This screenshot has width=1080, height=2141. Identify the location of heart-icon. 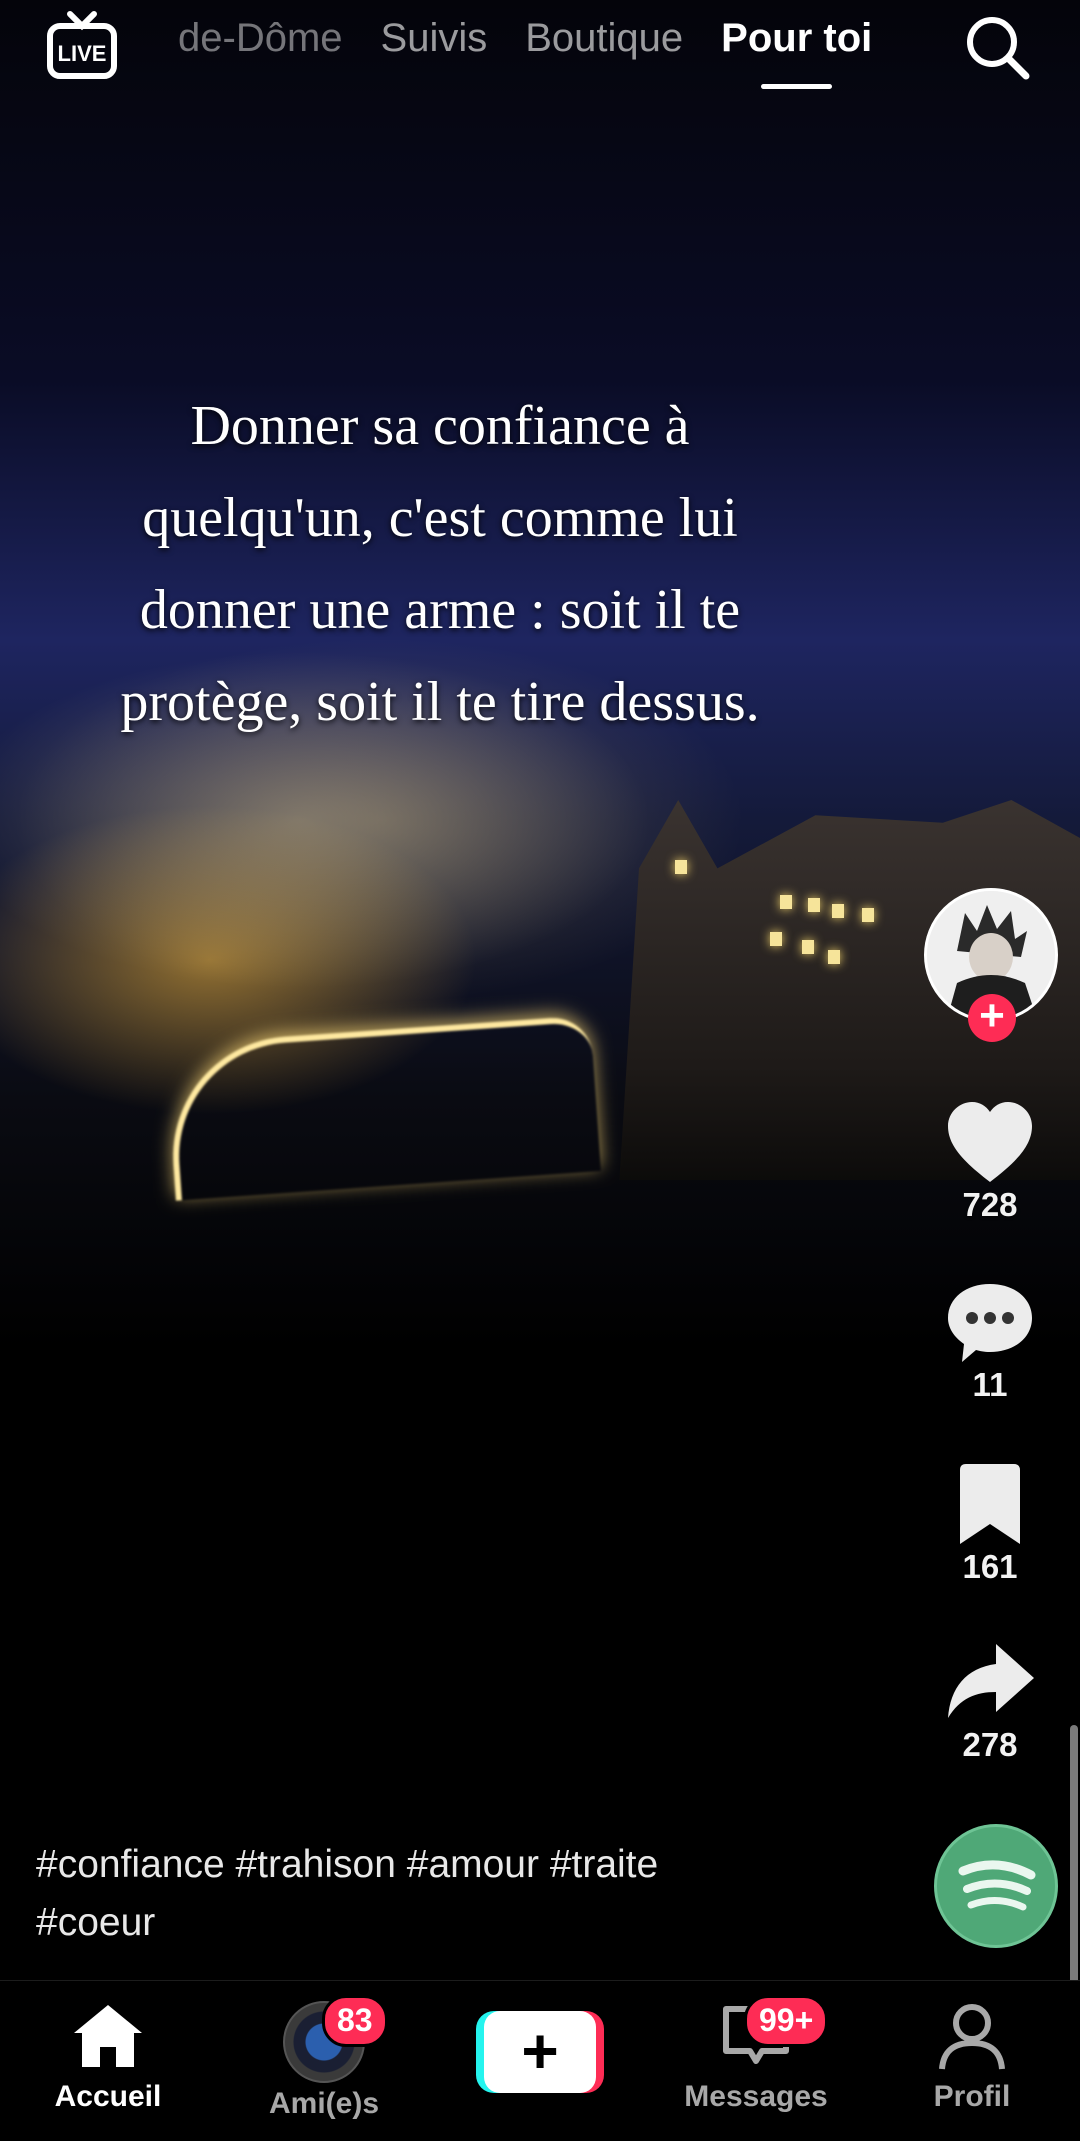
(990, 1142).